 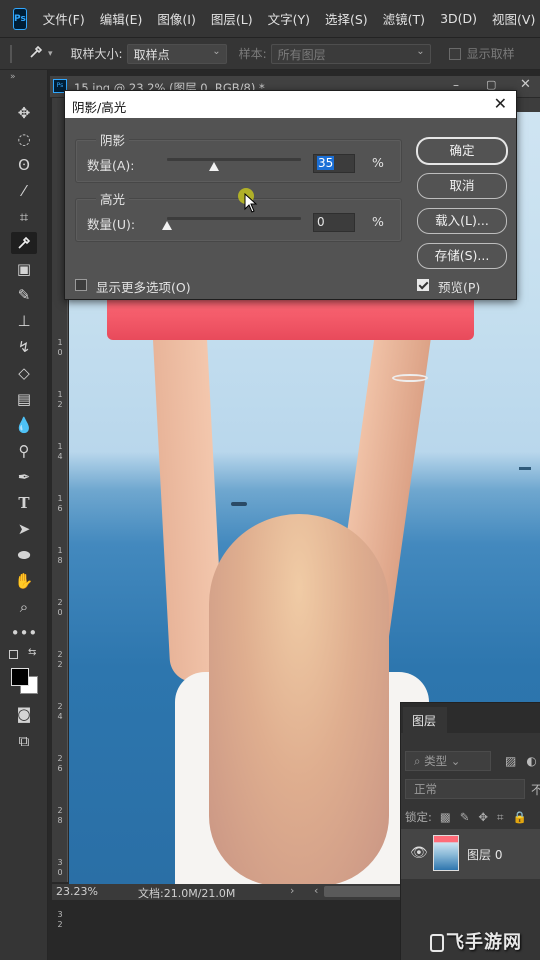 What do you see at coordinates (232, 18) in the screenshot?
I see `menu-layer: 图层(L)` at bounding box center [232, 18].